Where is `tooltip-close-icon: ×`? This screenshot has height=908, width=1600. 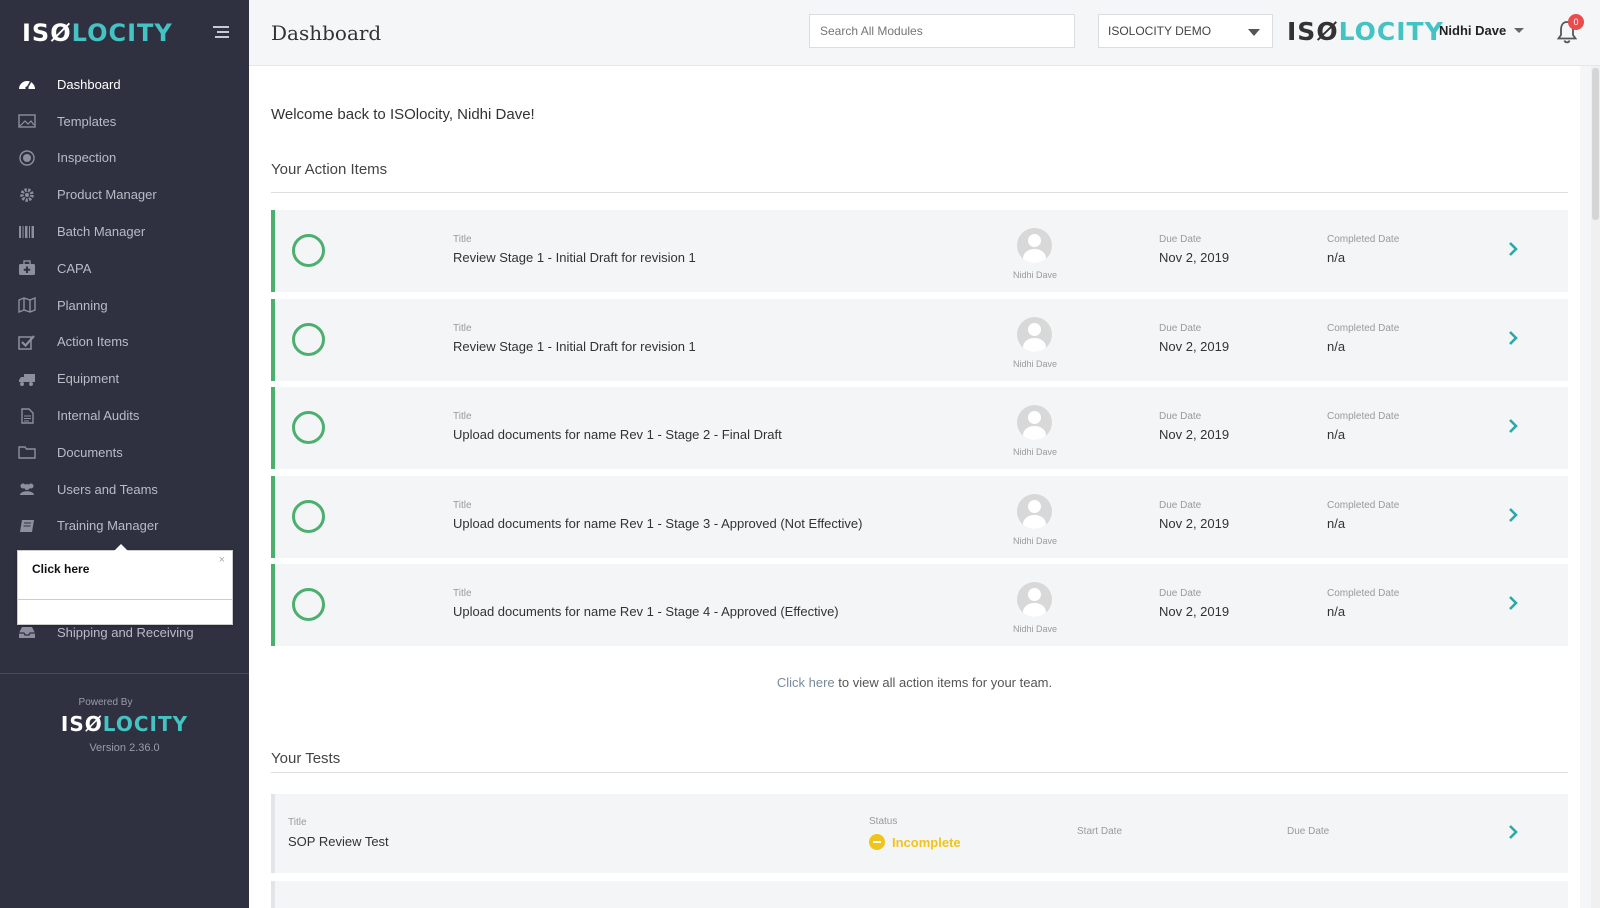 tooltip-close-icon: × is located at coordinates (222, 560).